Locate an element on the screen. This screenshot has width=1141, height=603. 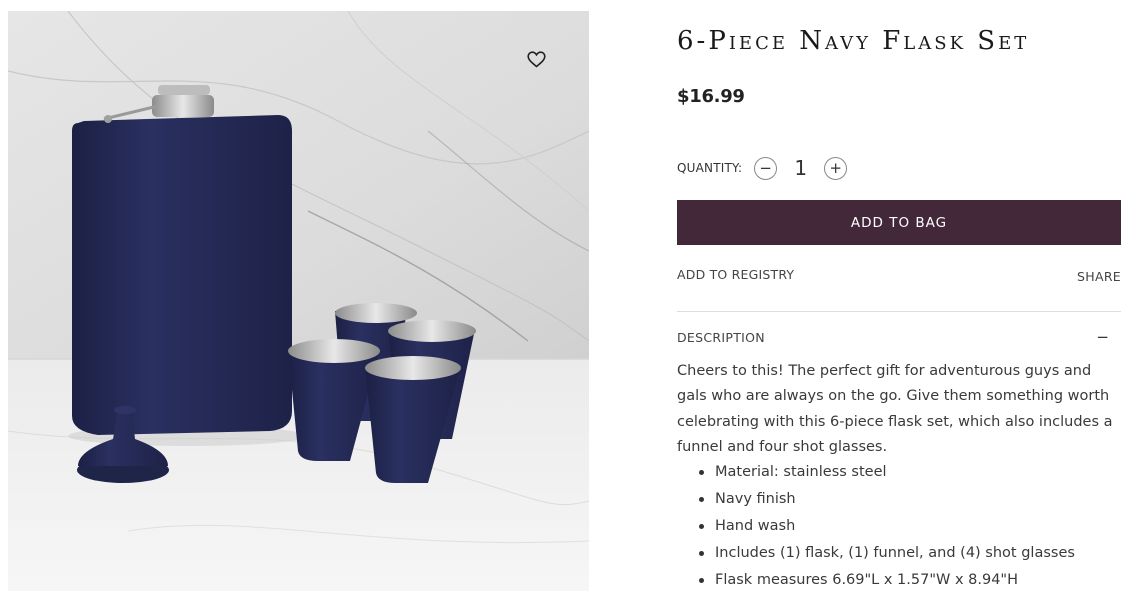
quantity-increase-button: + is located at coordinates (836, 168).